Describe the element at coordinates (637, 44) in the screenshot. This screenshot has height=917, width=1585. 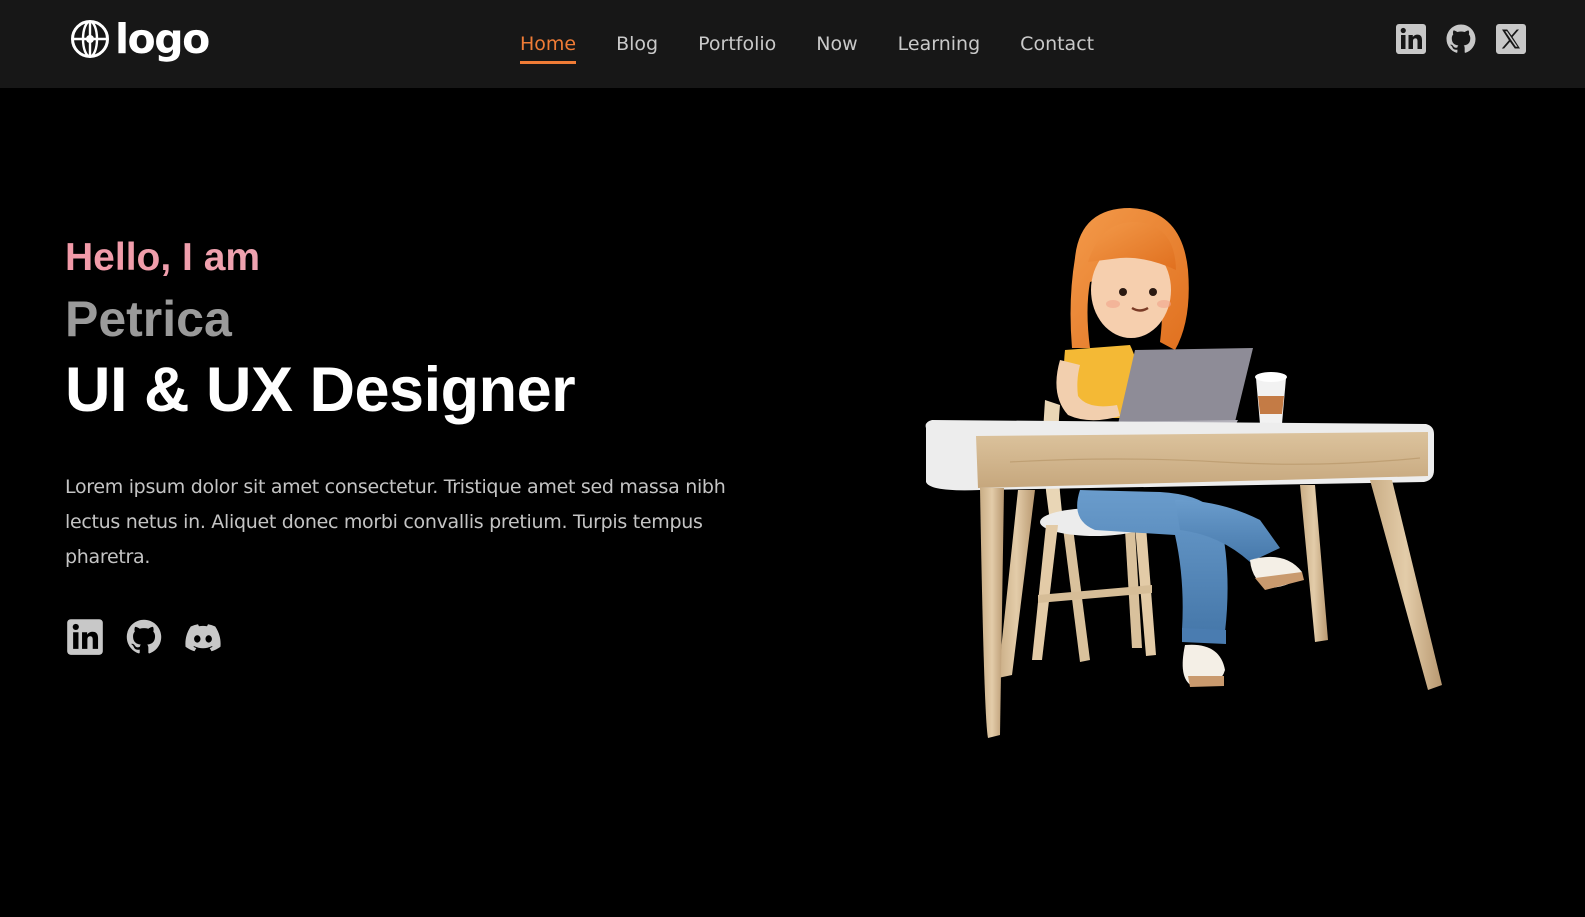
I see `nav-blog: Blog` at that location.